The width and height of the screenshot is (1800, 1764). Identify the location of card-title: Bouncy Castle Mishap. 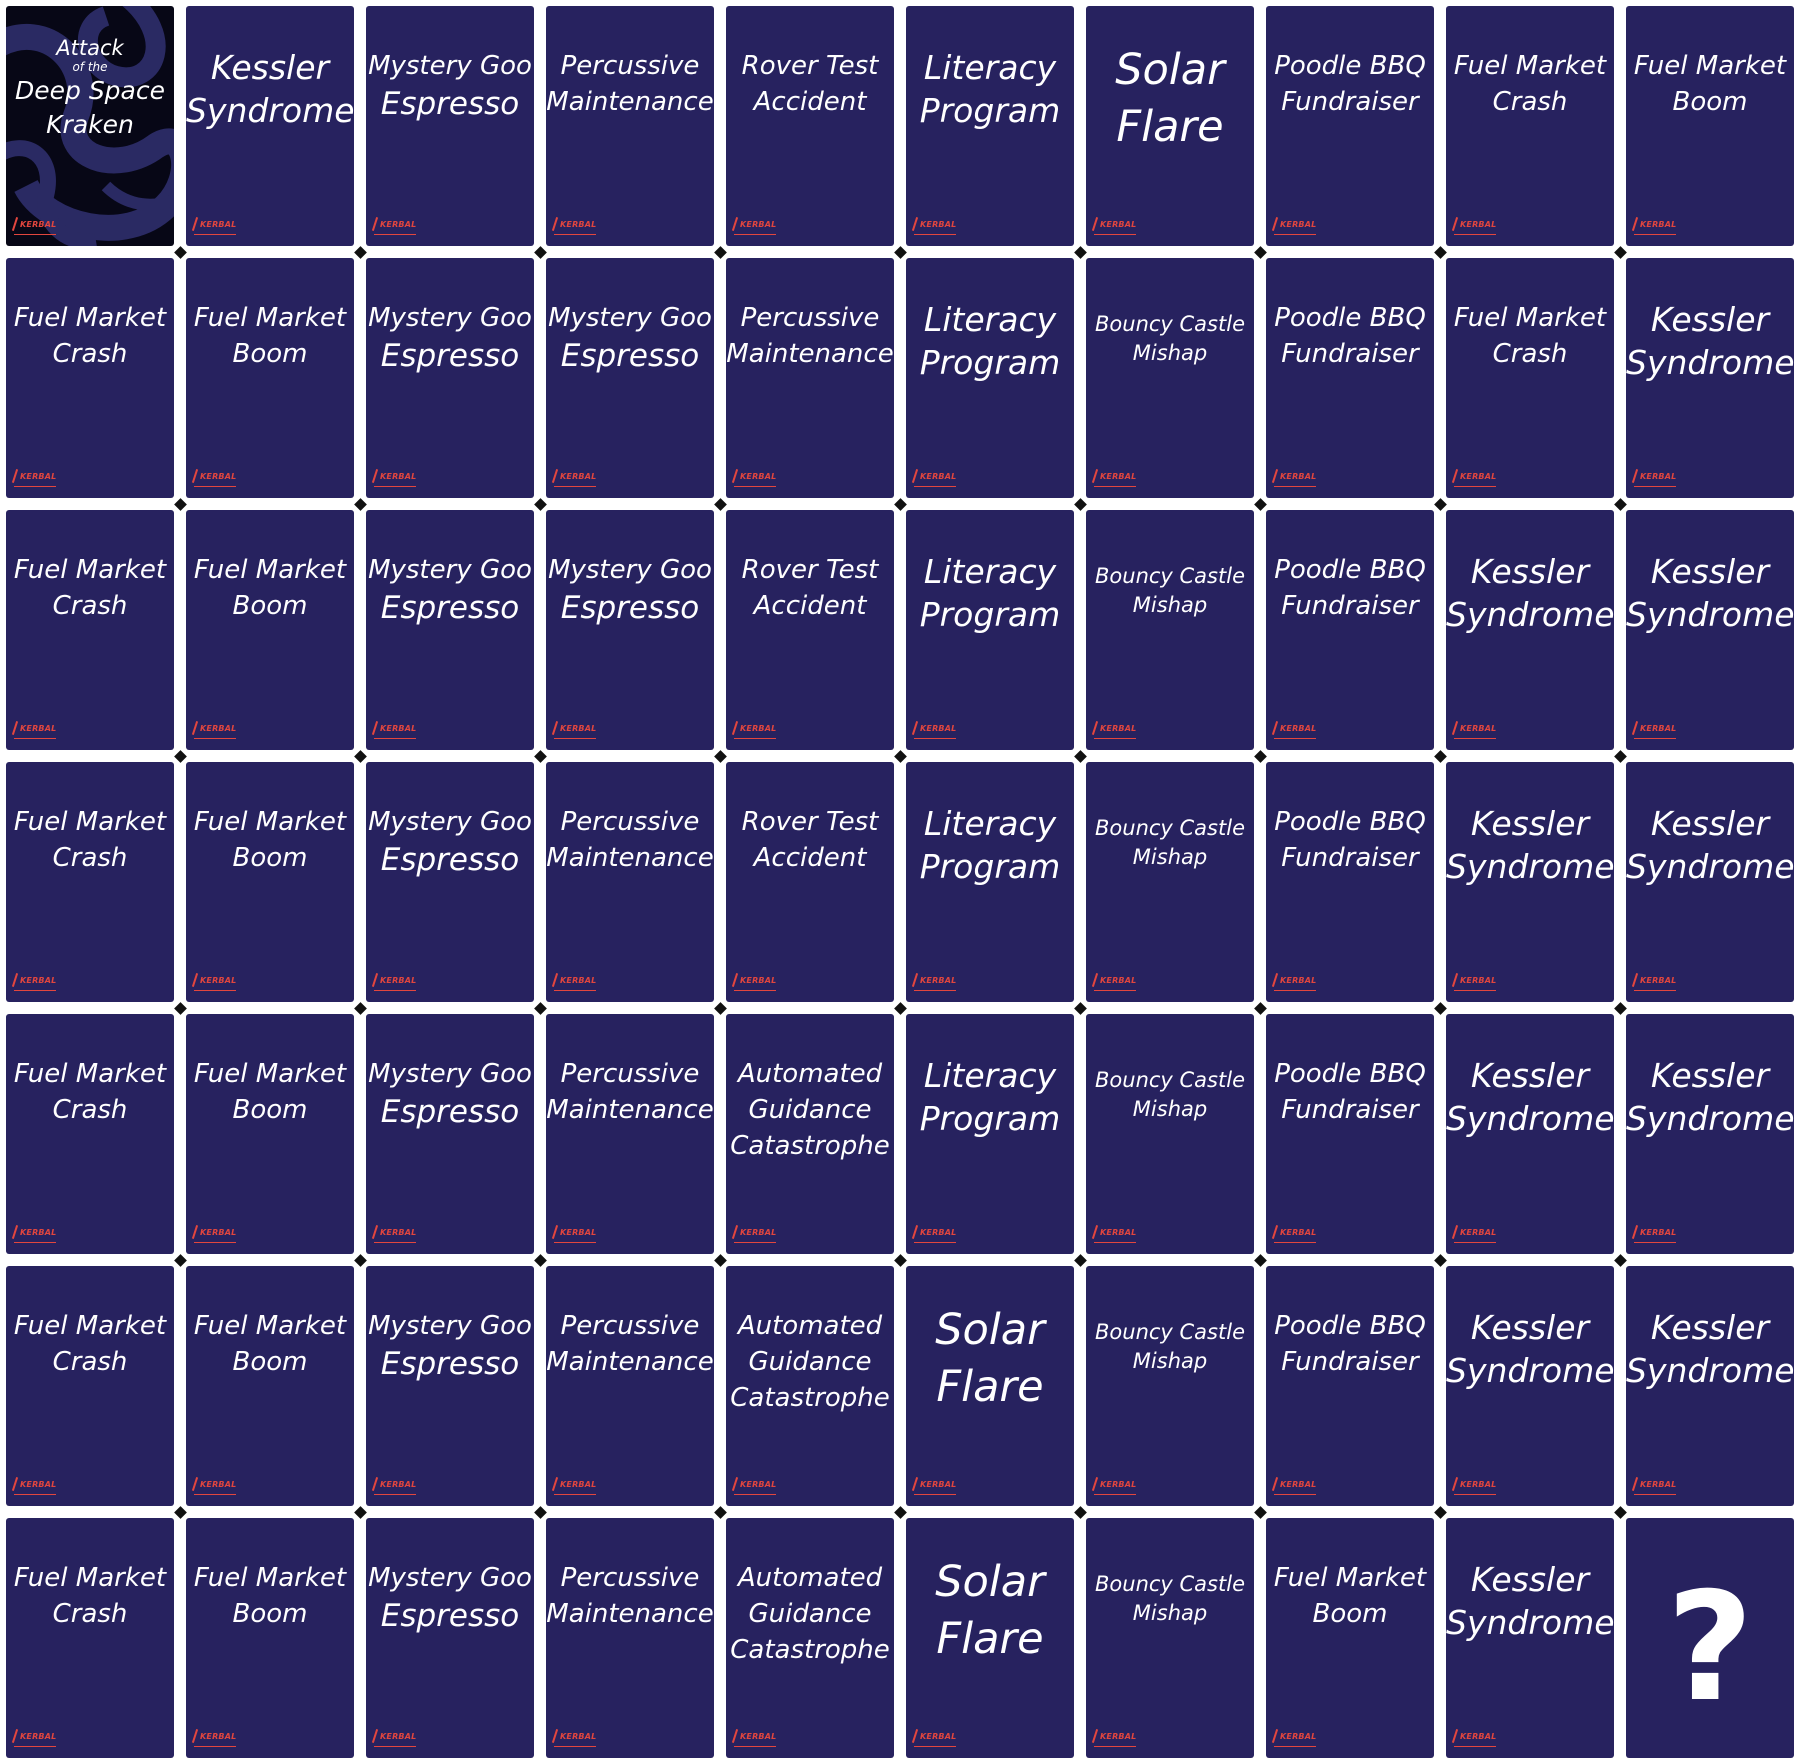
(1170, 338).